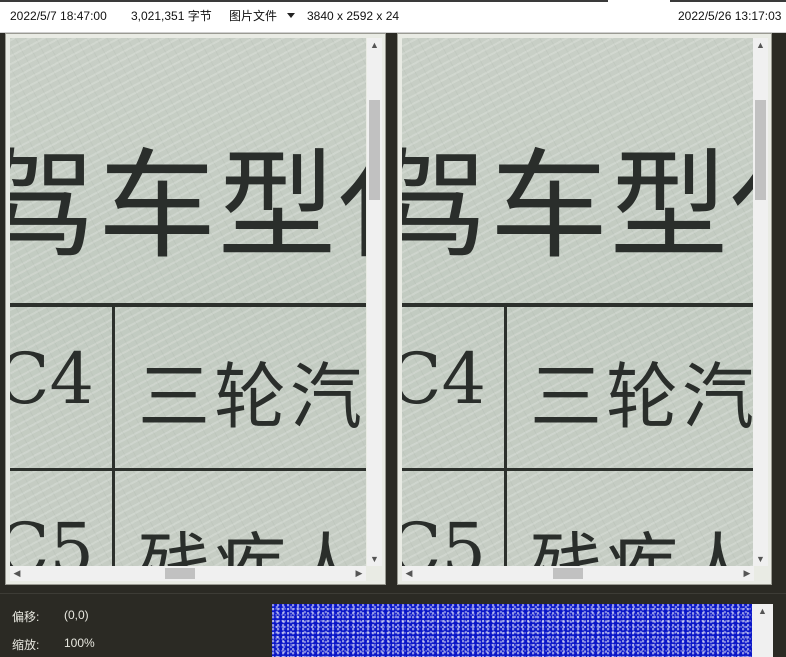 The width and height of the screenshot is (786, 657). Describe the element at coordinates (353, 16) in the screenshot. I see `left-file-dimensions: 3840 x 2592 x 24` at that location.